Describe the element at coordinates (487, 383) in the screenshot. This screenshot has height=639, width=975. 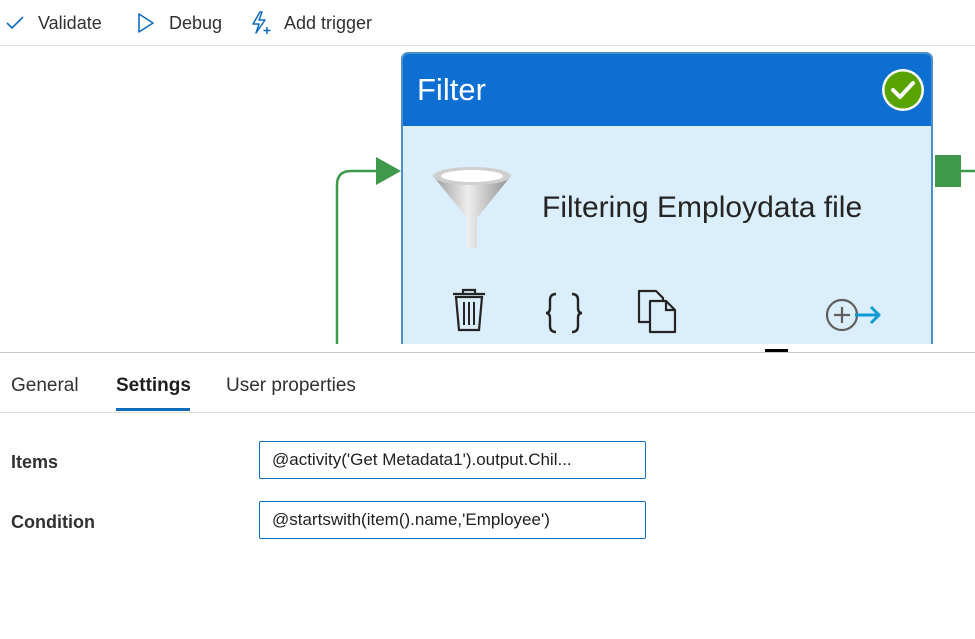
I see `panel-tabs: General Settings User properties` at that location.